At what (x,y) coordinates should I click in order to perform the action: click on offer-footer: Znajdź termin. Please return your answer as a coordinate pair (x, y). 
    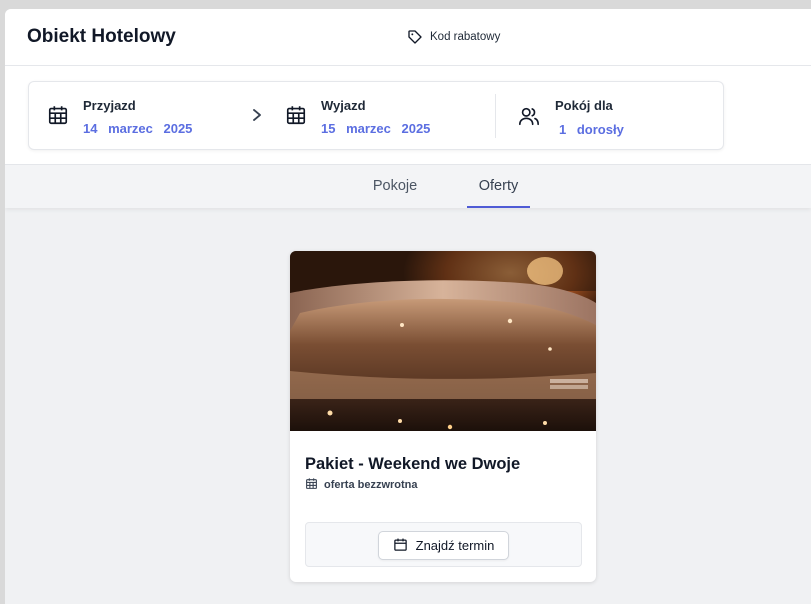
    Looking at the image, I should click on (443, 544).